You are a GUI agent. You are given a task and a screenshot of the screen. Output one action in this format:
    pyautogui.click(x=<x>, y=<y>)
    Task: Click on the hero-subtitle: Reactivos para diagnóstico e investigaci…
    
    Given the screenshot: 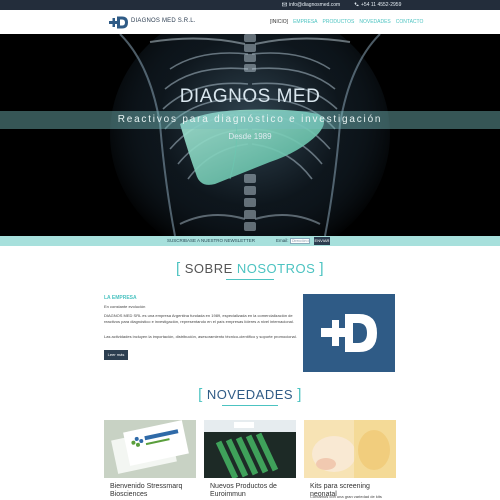 What is the action you would take?
    pyautogui.click(x=250, y=119)
    